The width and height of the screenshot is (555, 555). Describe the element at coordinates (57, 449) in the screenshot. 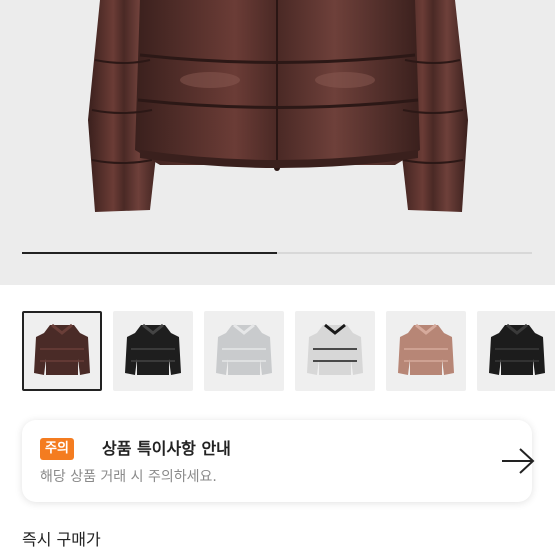

I see `caution-badge: 주의` at that location.